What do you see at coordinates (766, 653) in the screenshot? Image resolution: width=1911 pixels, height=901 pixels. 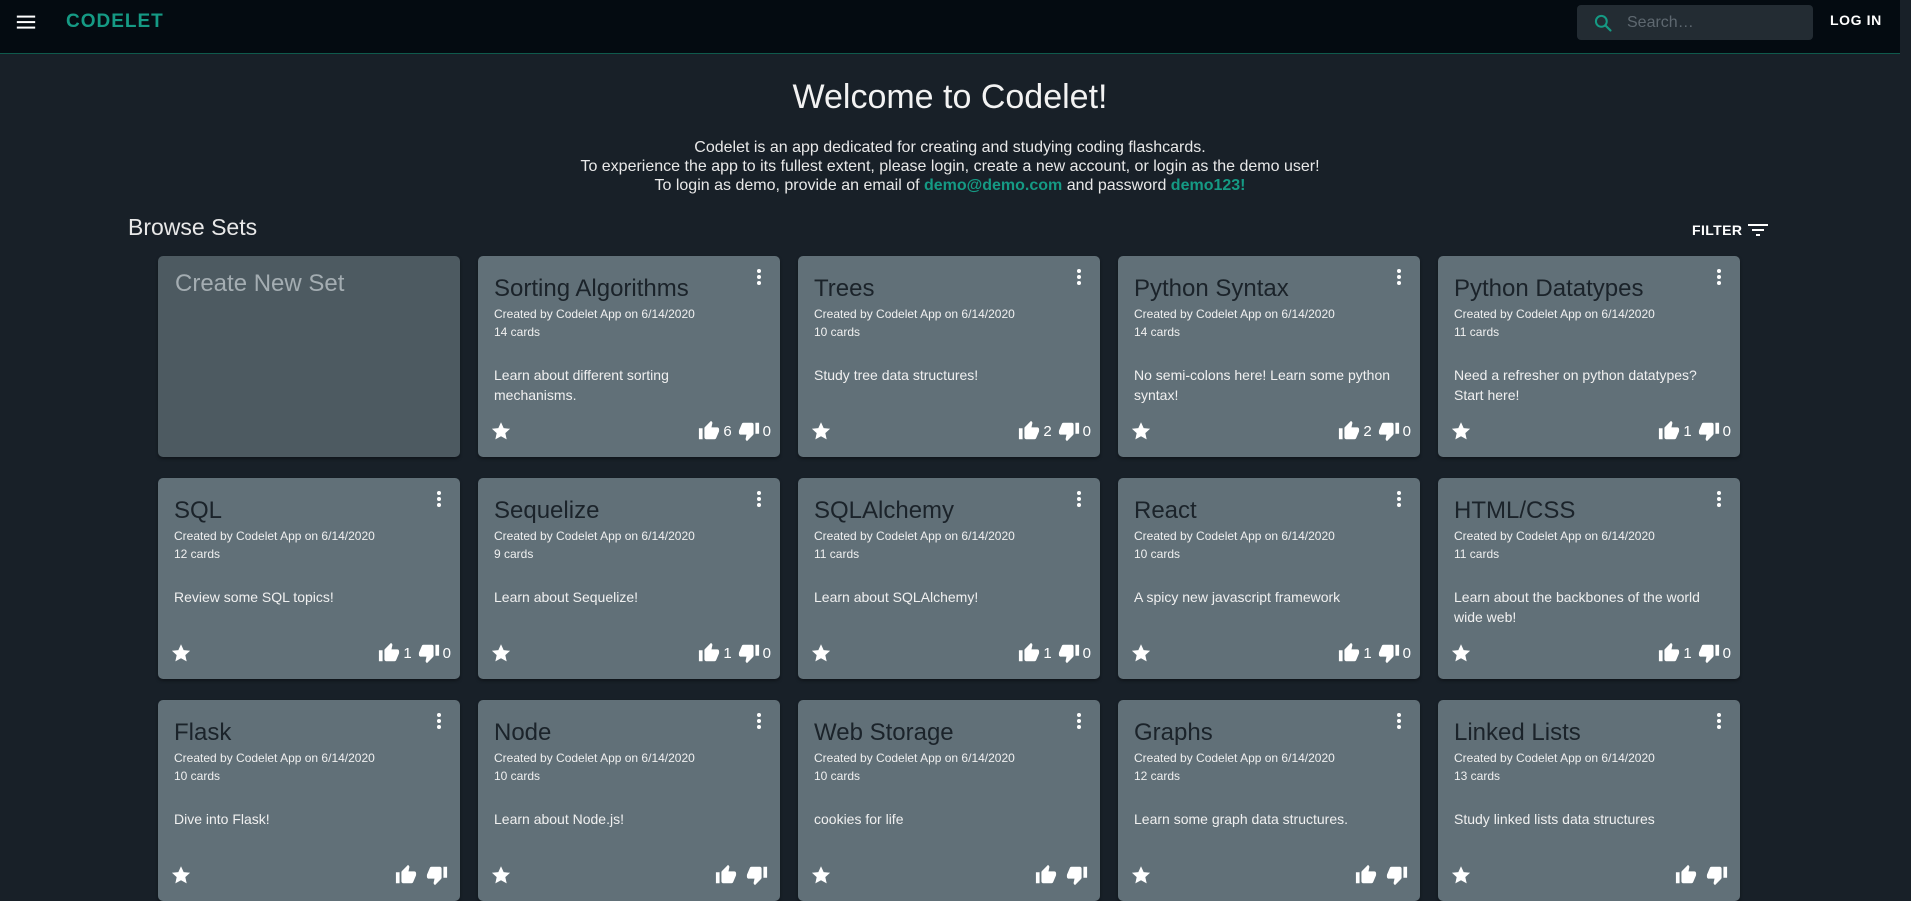 I see `dislike-count: 0` at bounding box center [766, 653].